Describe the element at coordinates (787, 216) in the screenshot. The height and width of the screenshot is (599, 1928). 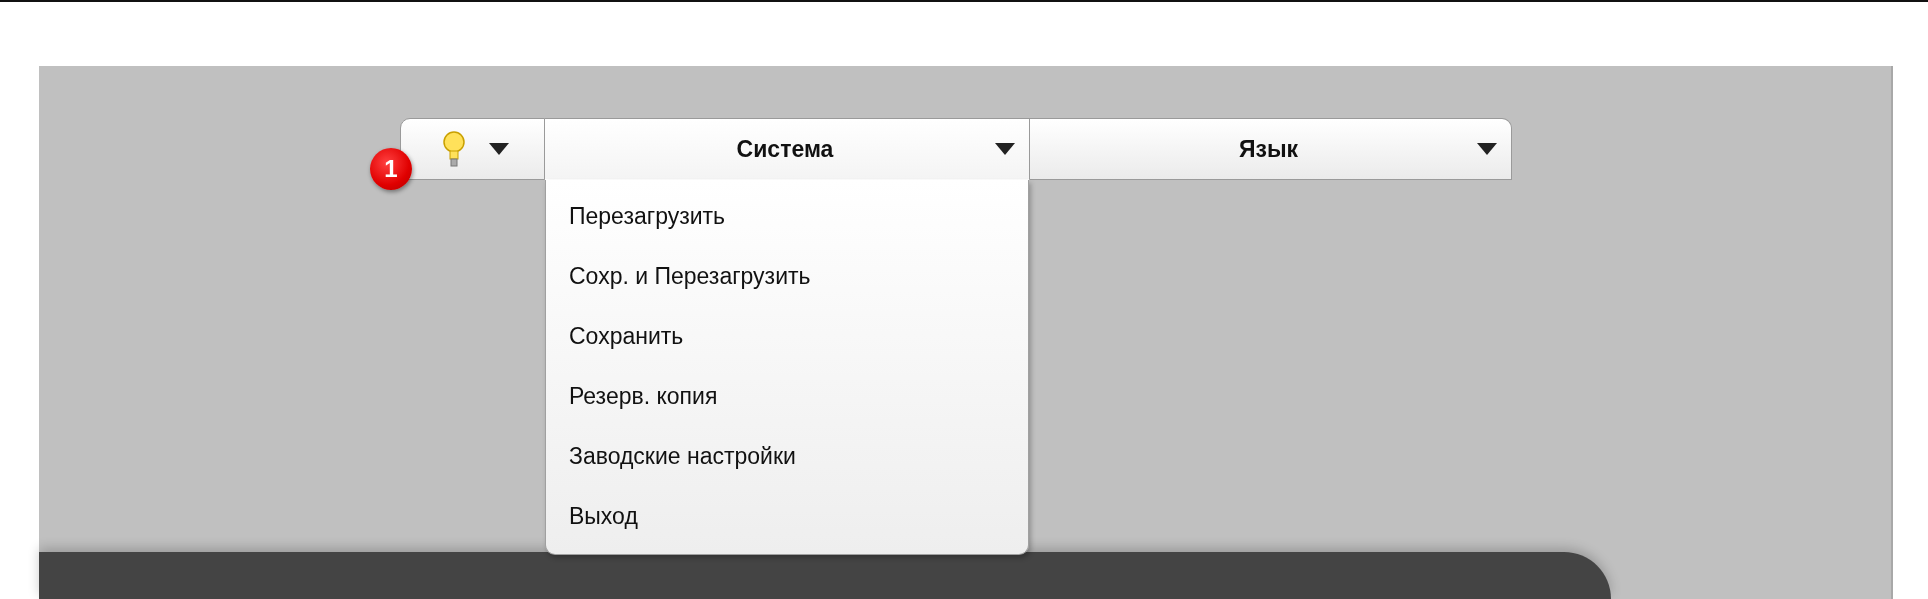
I see `menu-item: Перезагрузить` at that location.